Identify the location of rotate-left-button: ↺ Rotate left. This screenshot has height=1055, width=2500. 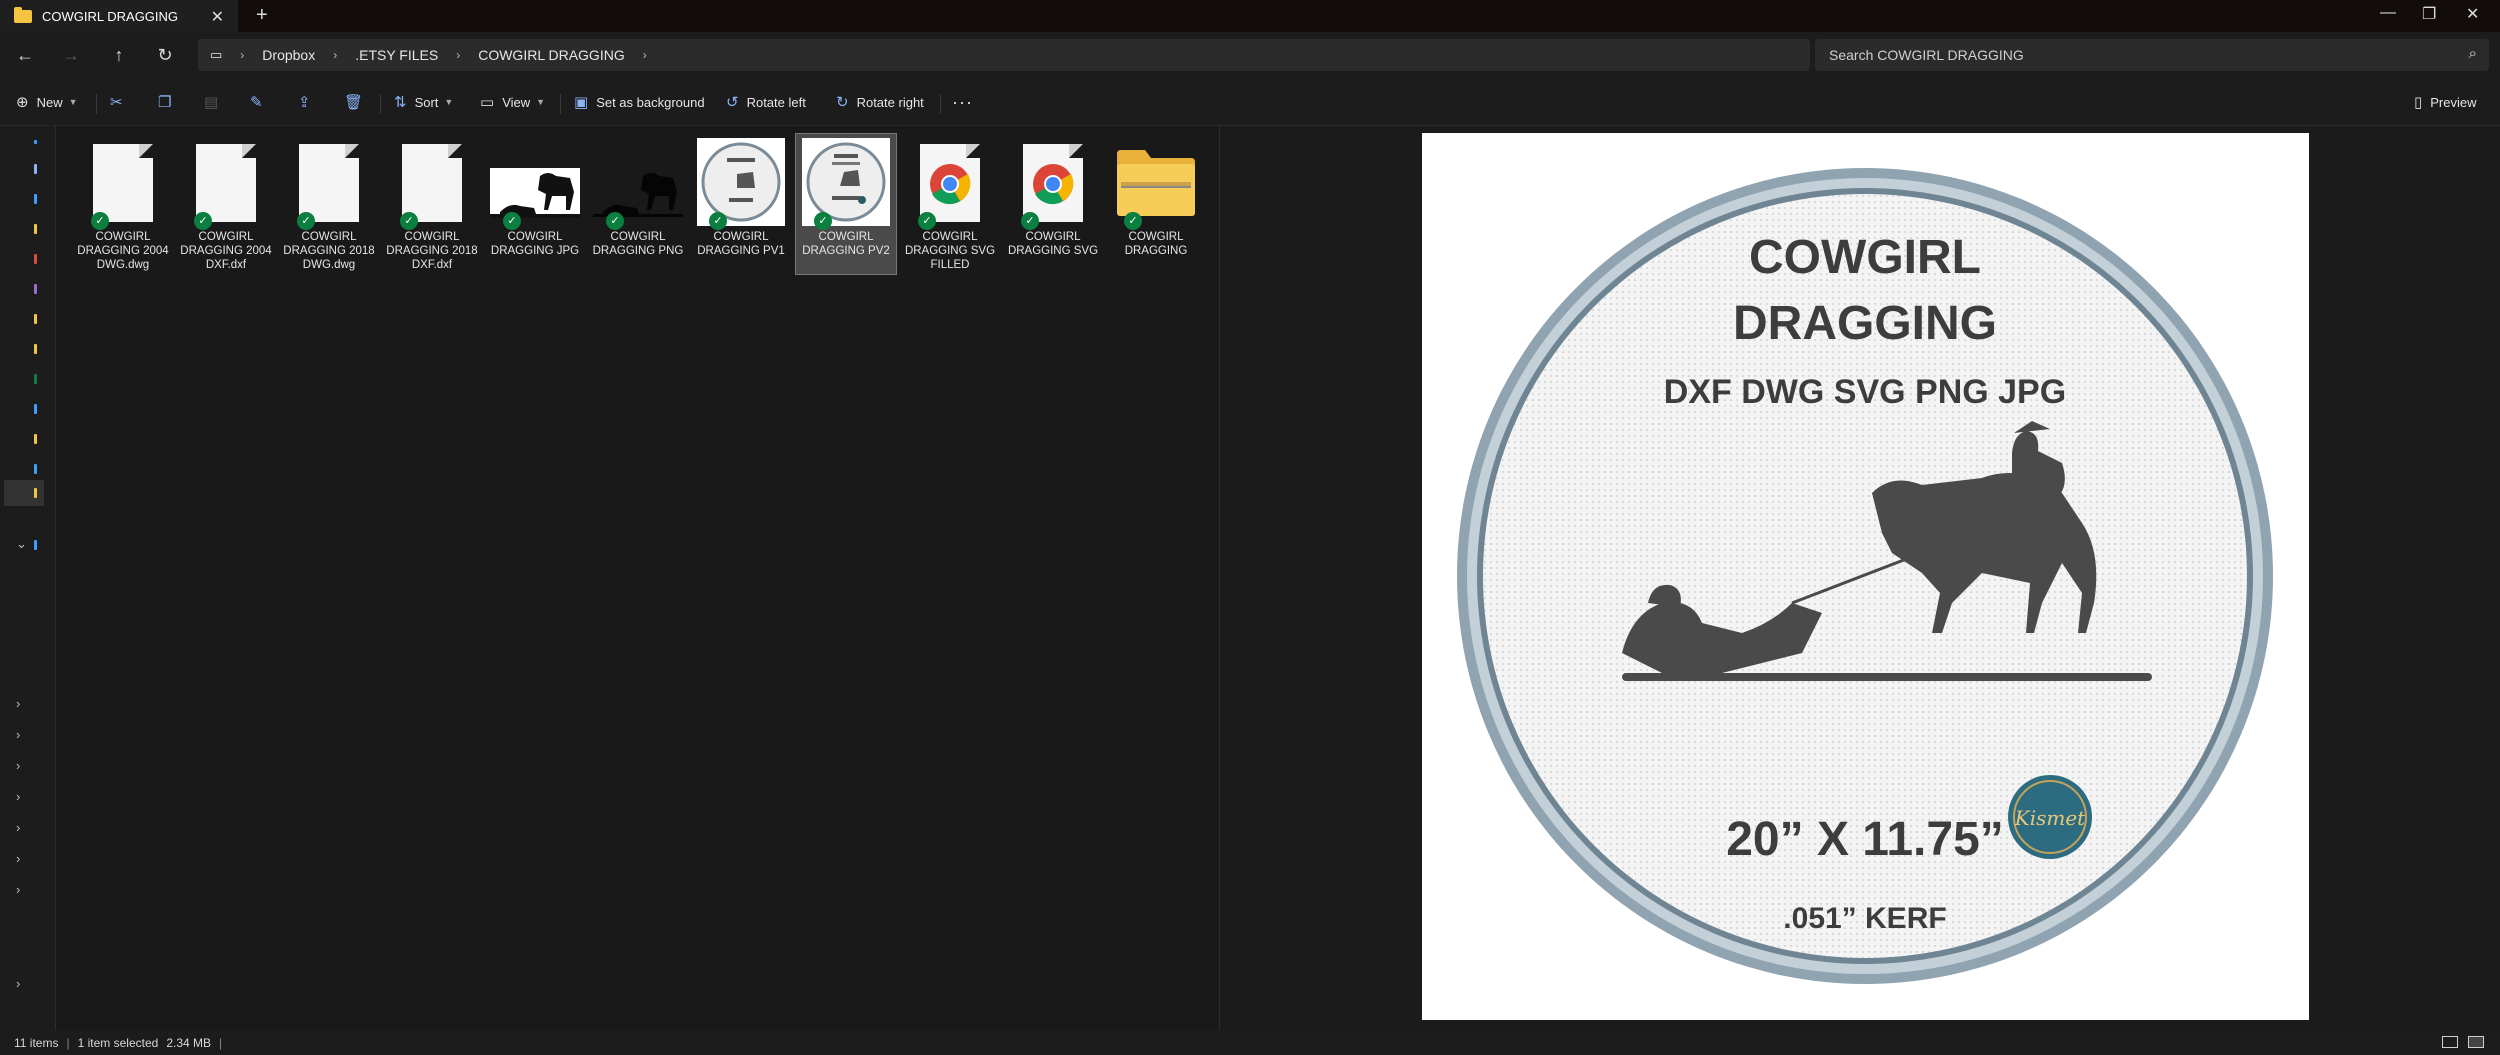
(766, 102).